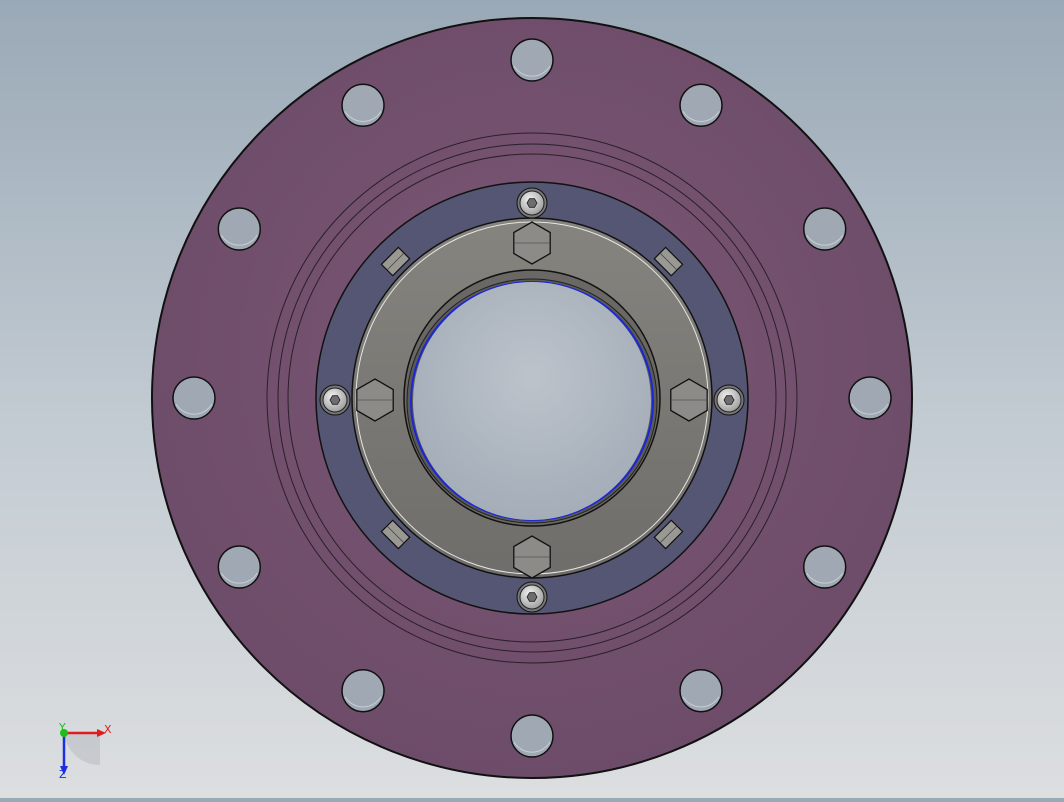 The image size is (1064, 802). What do you see at coordinates (82, 749) in the screenshot?
I see `triad-plane-shade` at bounding box center [82, 749].